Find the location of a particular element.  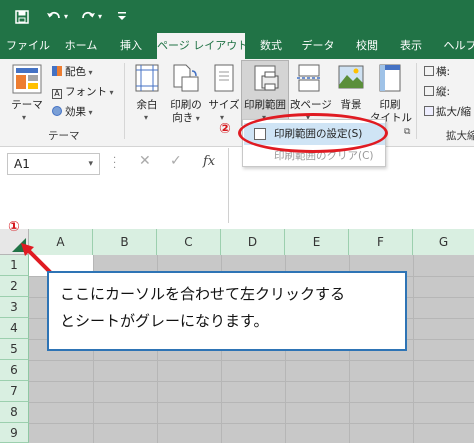

undo-dropdown-chevron-icon: ▾ is located at coordinates (66, 16).